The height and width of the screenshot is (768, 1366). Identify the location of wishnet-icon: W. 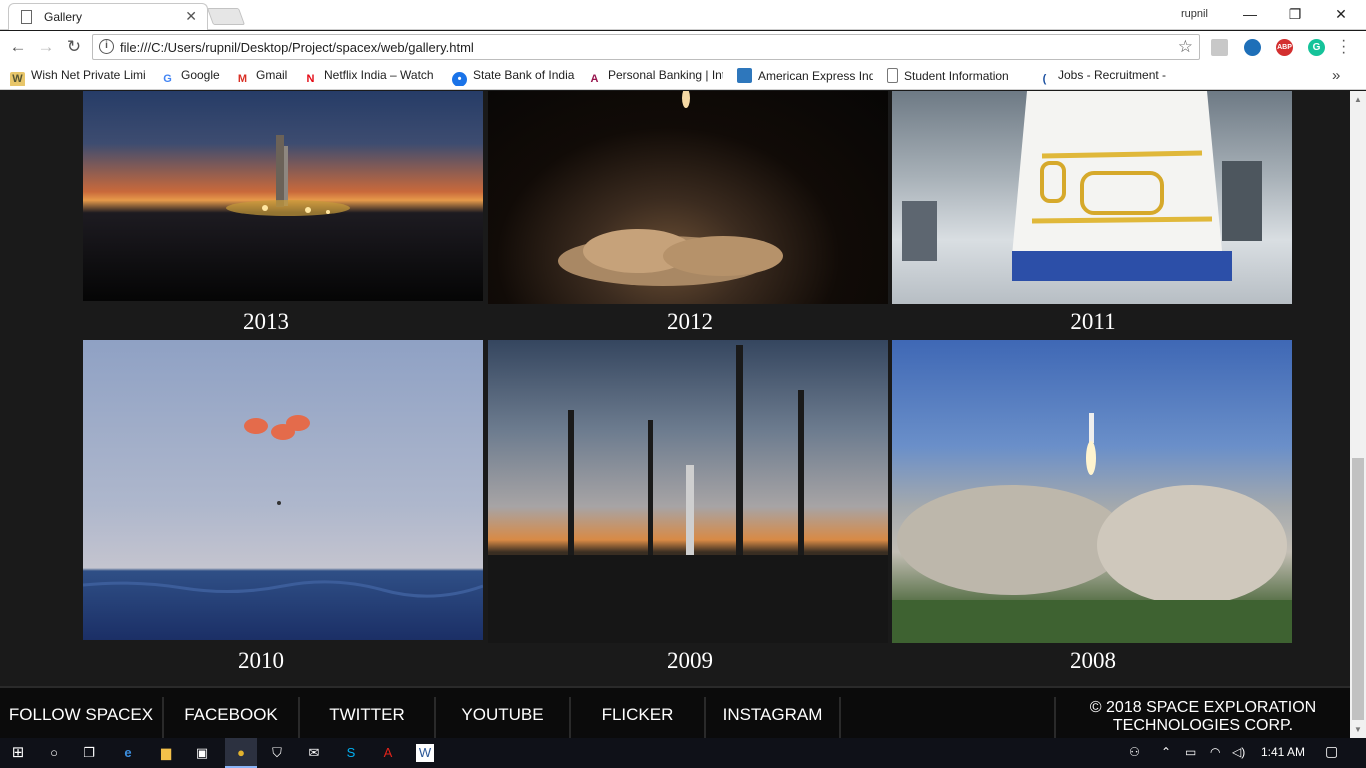
(17, 79).